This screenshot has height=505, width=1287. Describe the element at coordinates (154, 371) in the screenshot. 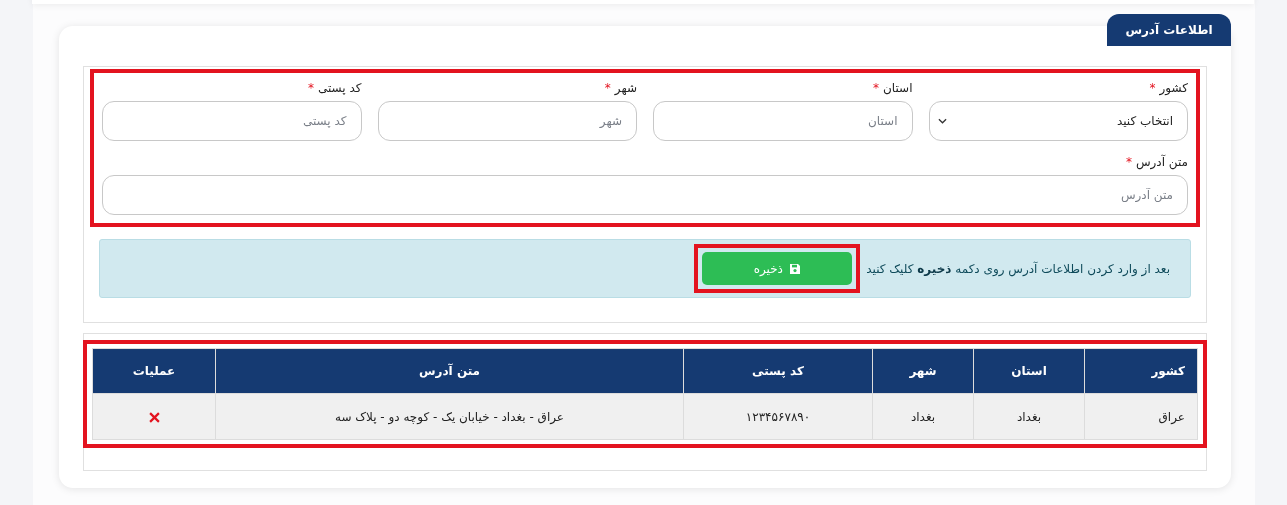

I see `column-header: عملیات` at that location.